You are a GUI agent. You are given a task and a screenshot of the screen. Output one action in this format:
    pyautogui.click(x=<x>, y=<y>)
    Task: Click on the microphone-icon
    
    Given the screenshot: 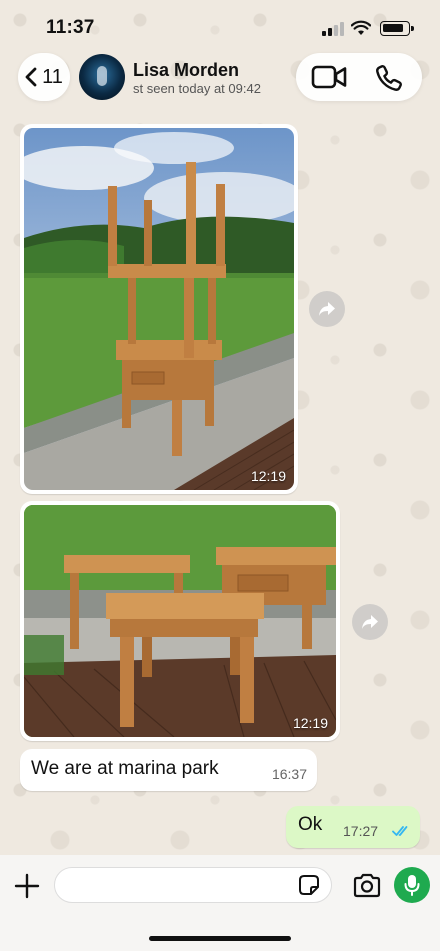 What is the action you would take?
    pyautogui.click(x=412, y=885)
    